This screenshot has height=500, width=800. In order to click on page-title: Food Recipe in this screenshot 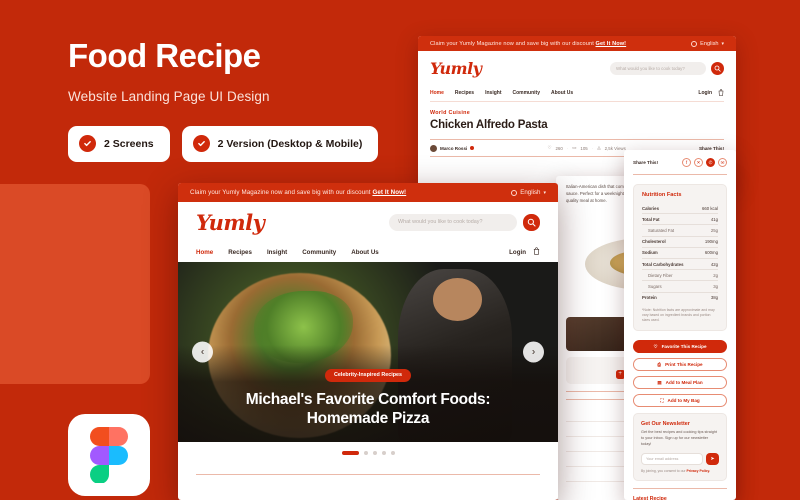, I will do `click(164, 55)`.